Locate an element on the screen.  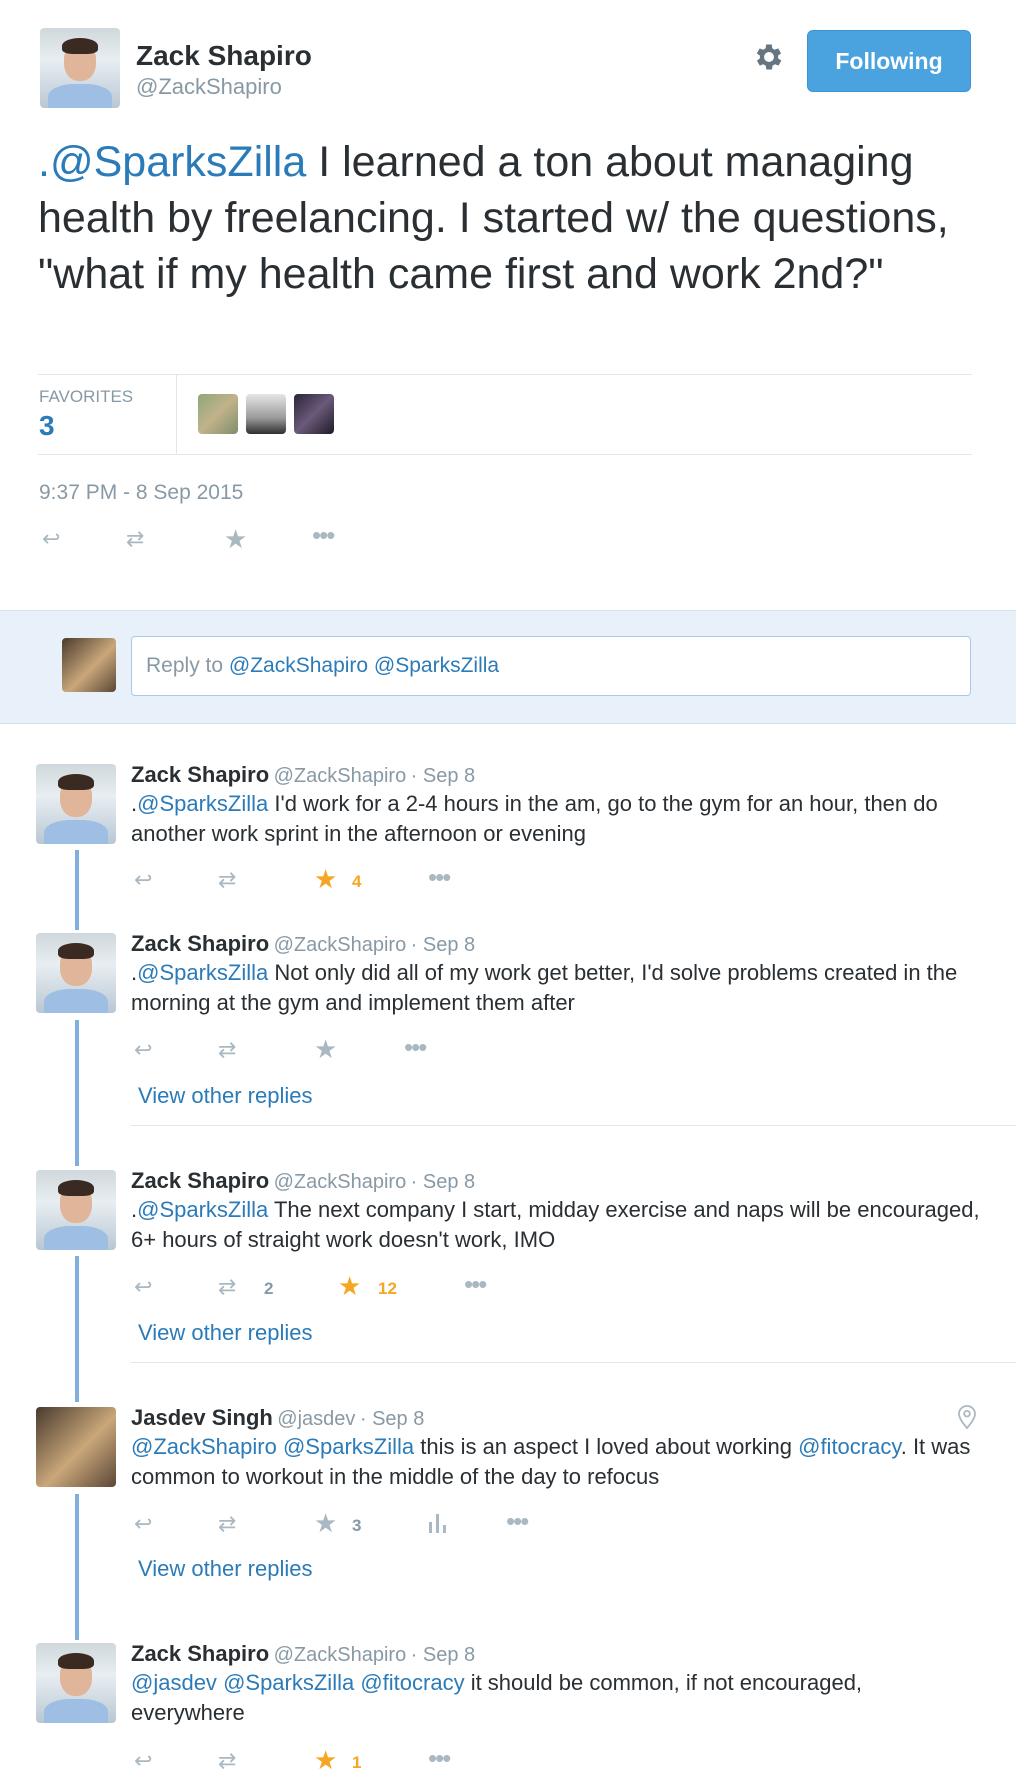
favorites-label: FAVORITES is located at coordinates (86, 396).